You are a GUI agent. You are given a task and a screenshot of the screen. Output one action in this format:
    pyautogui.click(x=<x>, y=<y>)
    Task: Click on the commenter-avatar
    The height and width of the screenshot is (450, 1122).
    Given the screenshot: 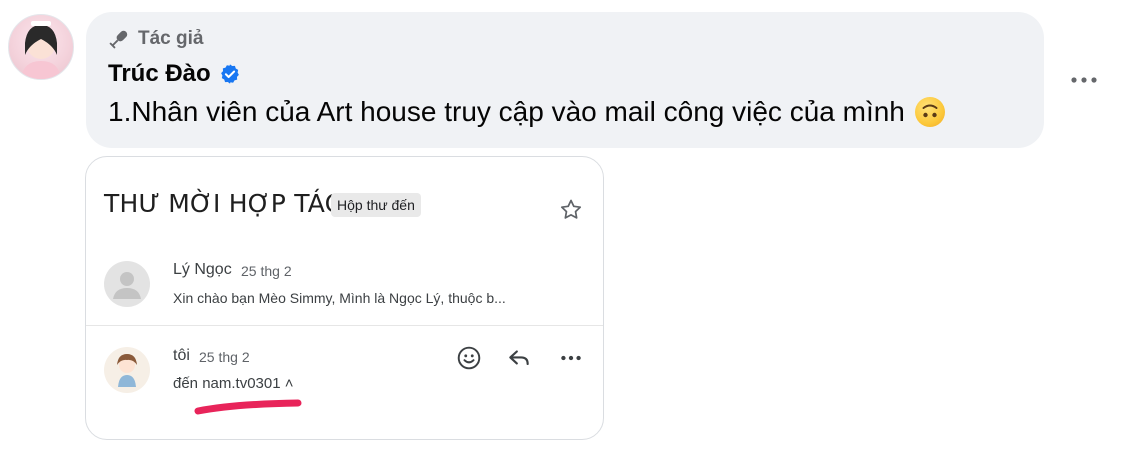 What is the action you would take?
    pyautogui.click(x=41, y=47)
    